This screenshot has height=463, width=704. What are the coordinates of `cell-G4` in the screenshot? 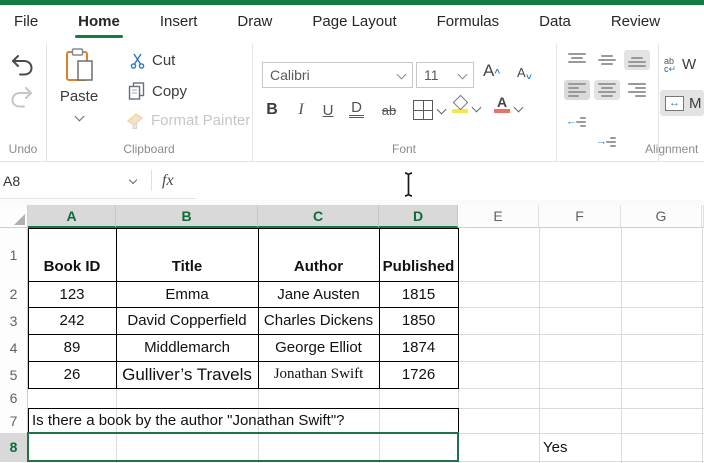 It's located at (661, 347).